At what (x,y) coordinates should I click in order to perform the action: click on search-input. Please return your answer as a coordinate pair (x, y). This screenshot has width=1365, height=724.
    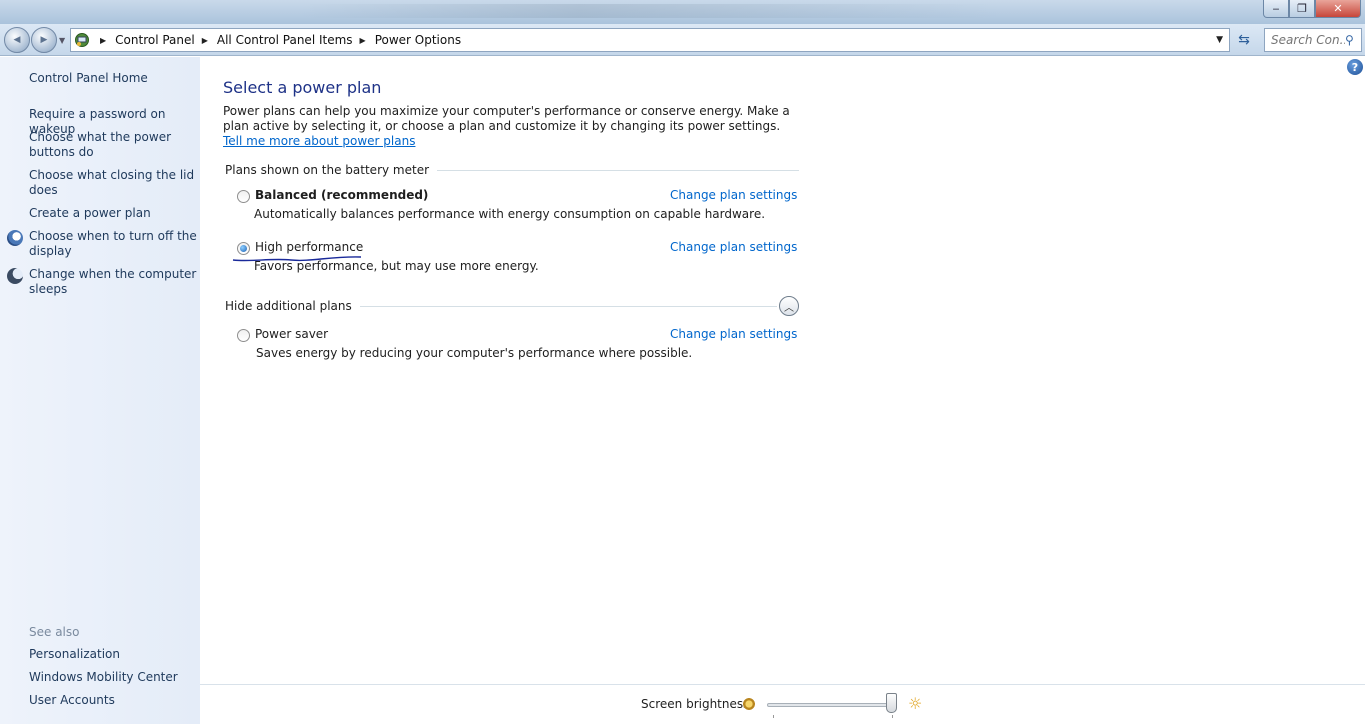
    Looking at the image, I should click on (1308, 40).